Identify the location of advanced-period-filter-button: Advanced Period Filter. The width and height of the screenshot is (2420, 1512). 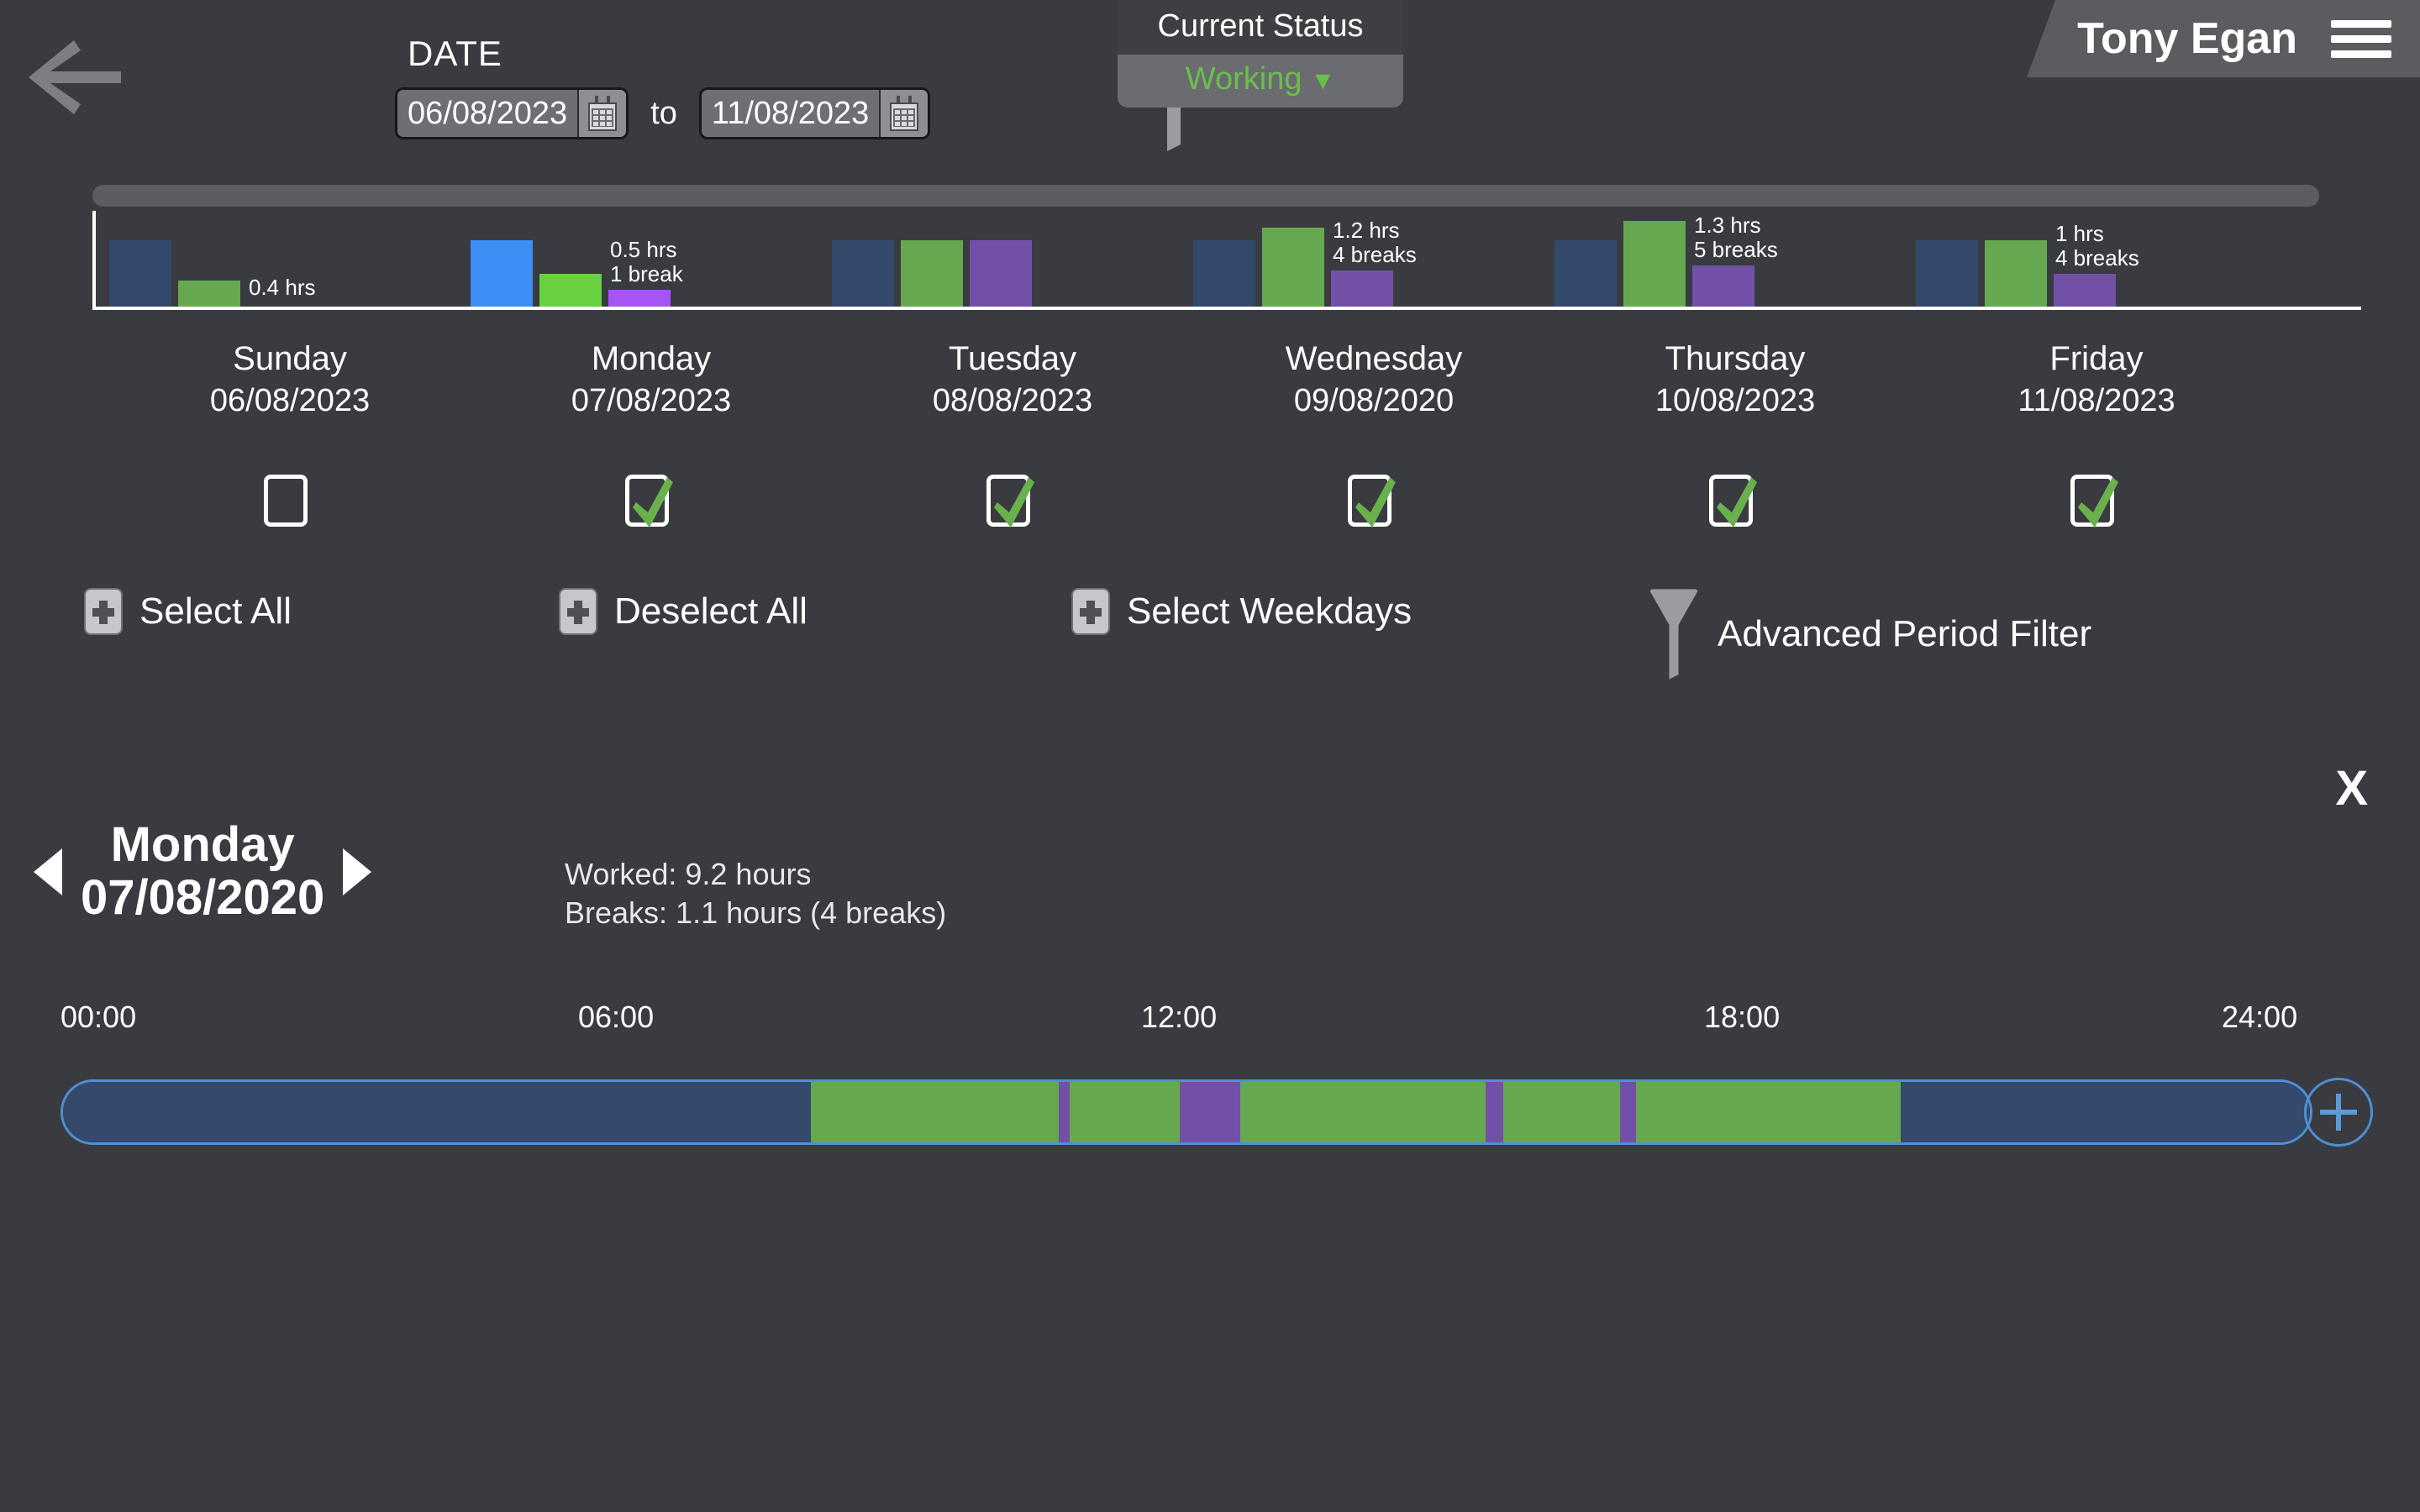
(1869, 634).